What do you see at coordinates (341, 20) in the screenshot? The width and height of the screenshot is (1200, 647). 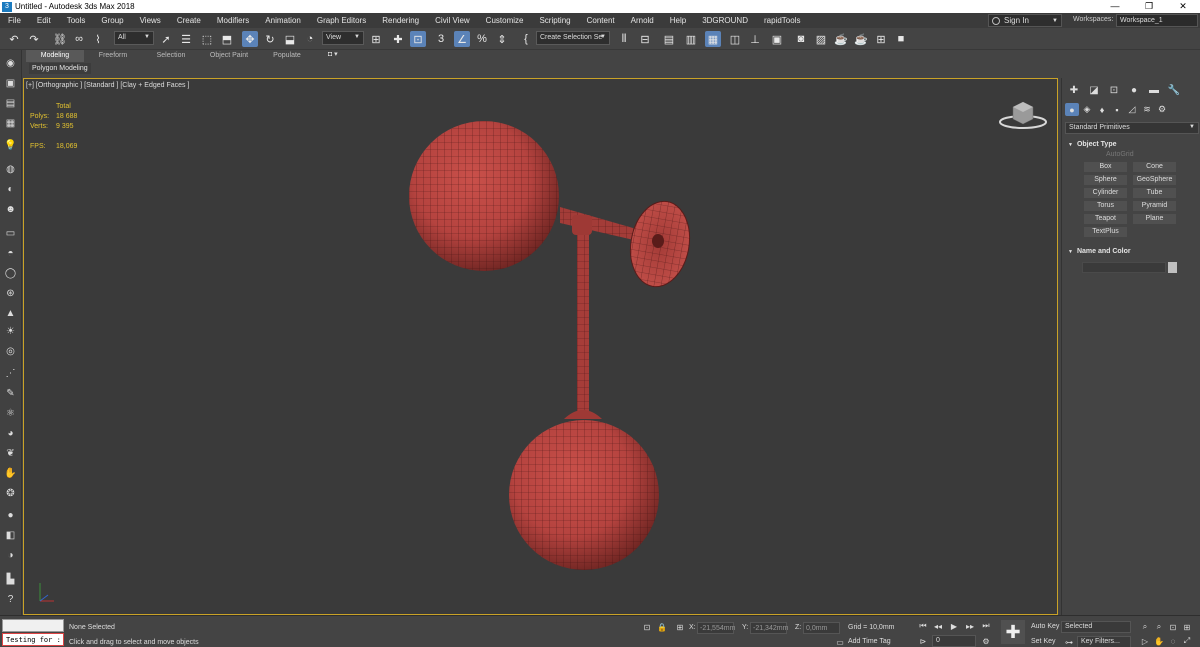 I see `menu-graph-editors: Graph Editors` at bounding box center [341, 20].